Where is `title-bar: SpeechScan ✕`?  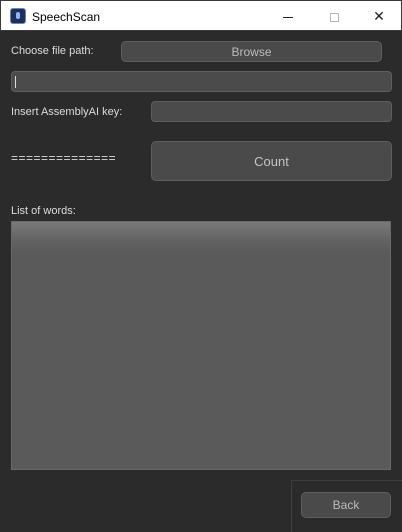
title-bar: SpeechScan ✕ is located at coordinates (201, 15).